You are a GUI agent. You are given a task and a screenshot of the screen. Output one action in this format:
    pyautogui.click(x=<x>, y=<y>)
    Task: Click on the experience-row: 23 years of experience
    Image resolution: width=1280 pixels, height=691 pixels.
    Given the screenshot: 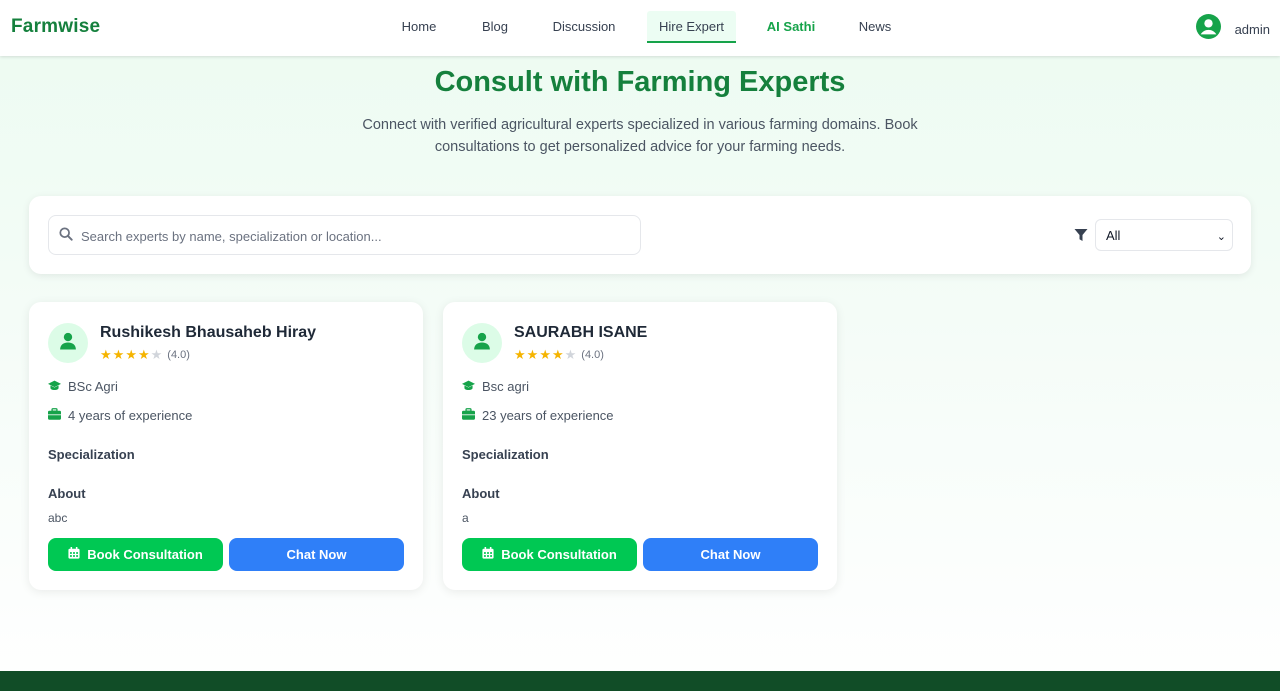 What is the action you would take?
    pyautogui.click(x=538, y=415)
    